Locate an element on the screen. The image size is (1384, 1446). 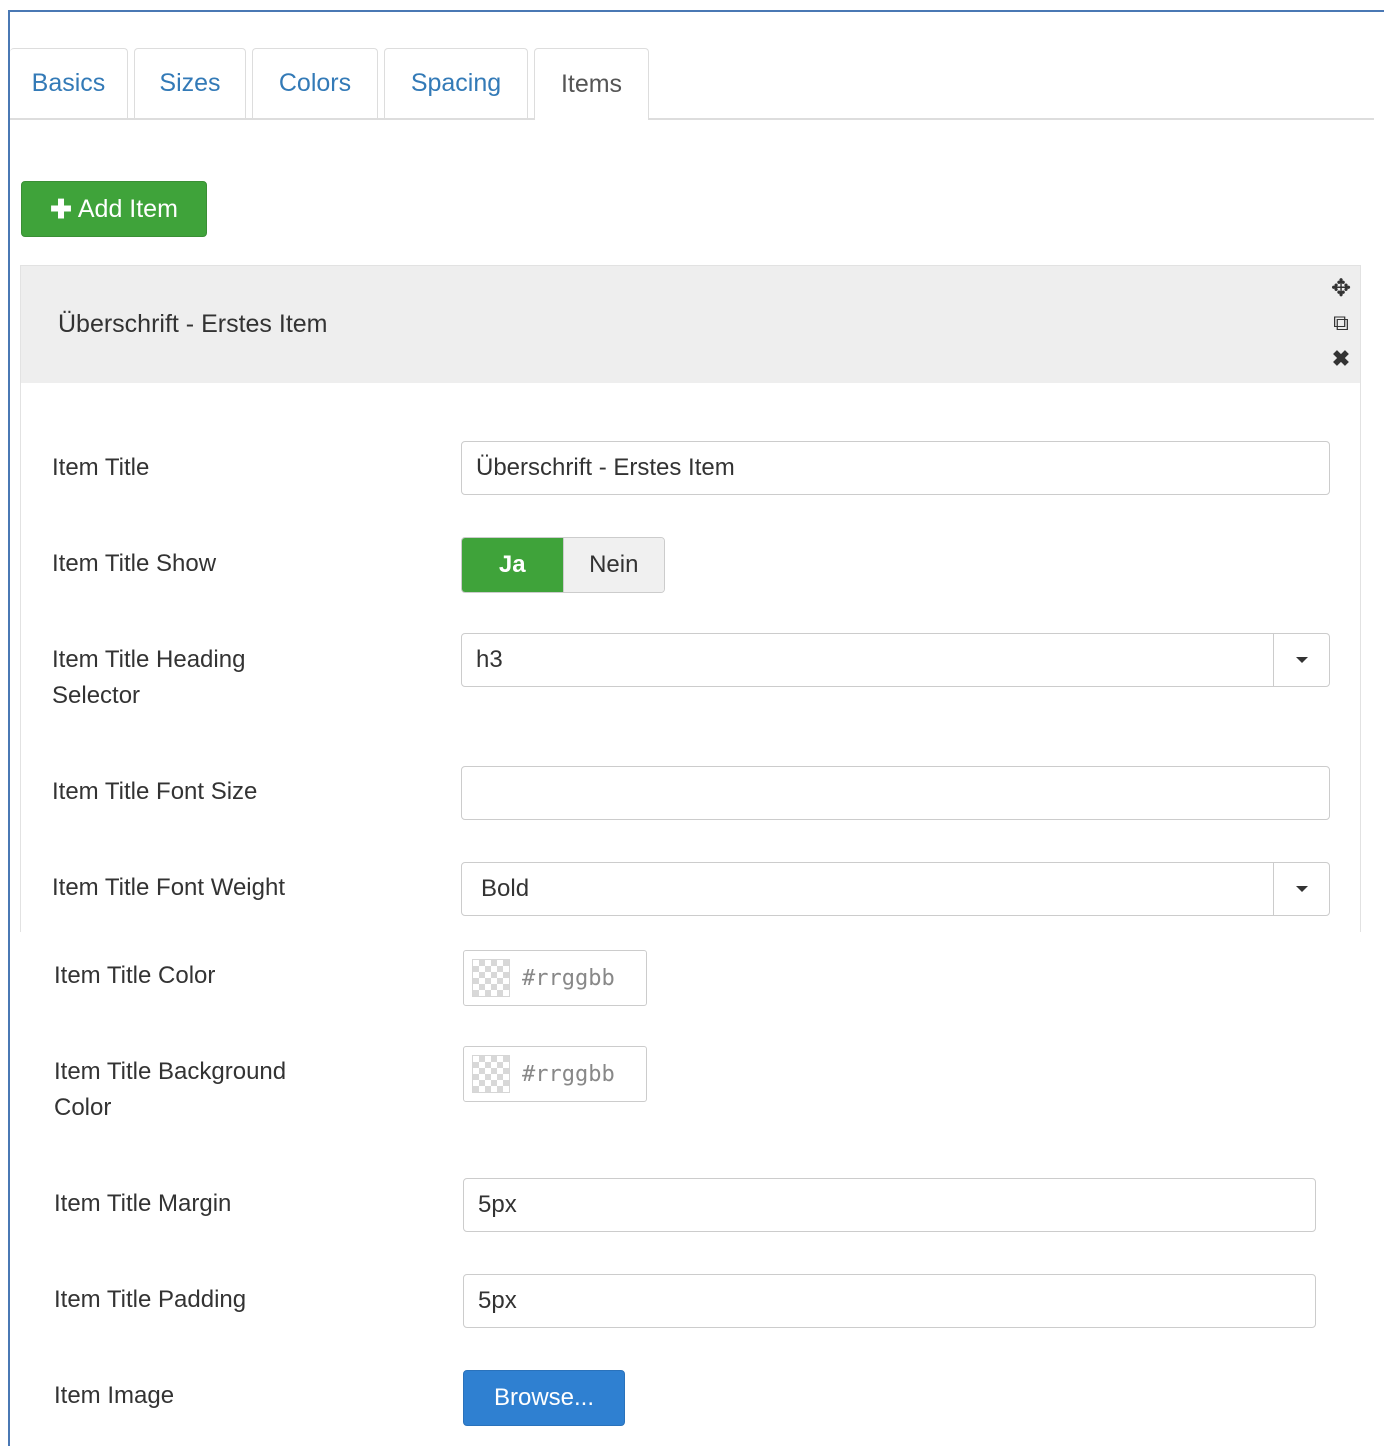
item-title-show-toggle: Ja Nein is located at coordinates (563, 565).